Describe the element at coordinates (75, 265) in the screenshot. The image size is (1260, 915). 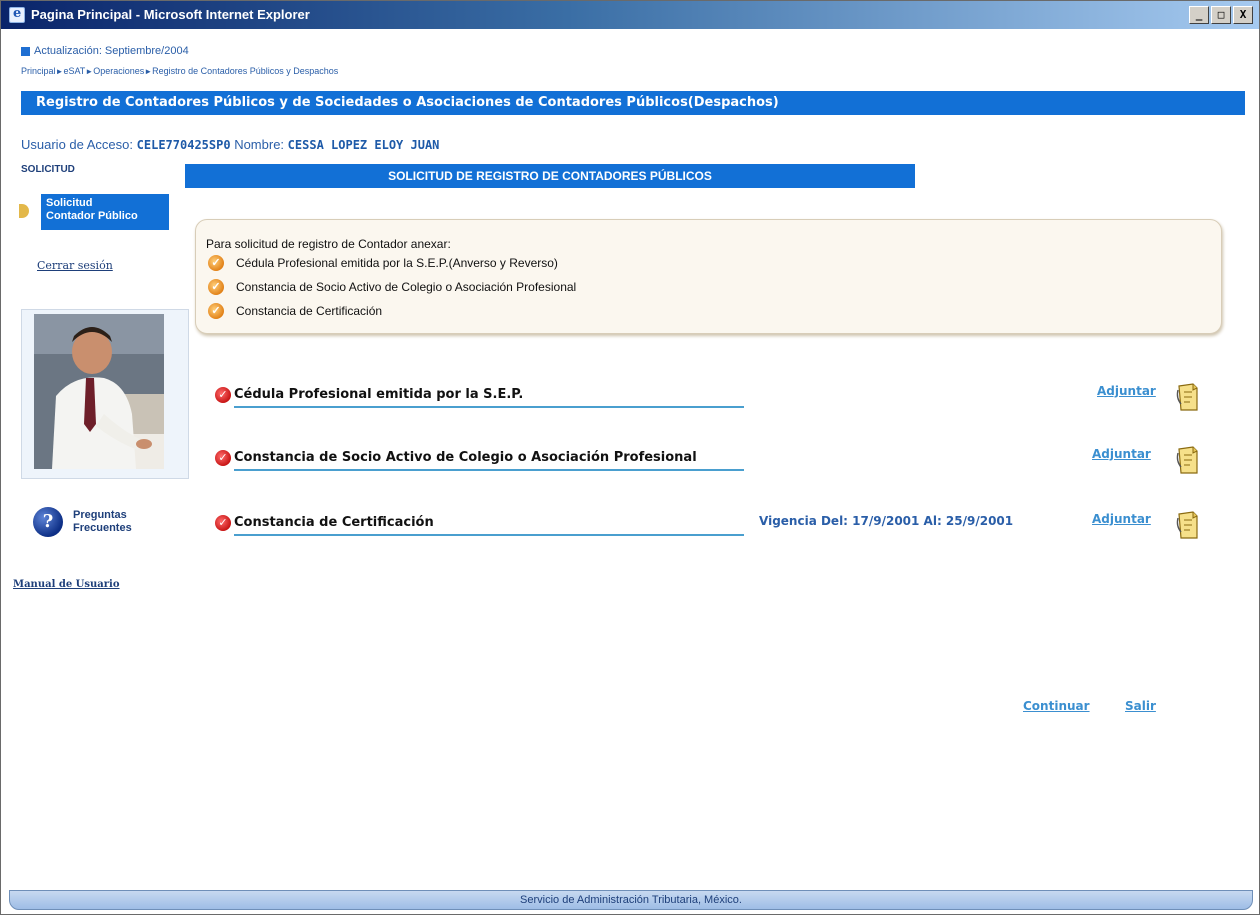
I see `logout-link: Cerrar sesión` at that location.